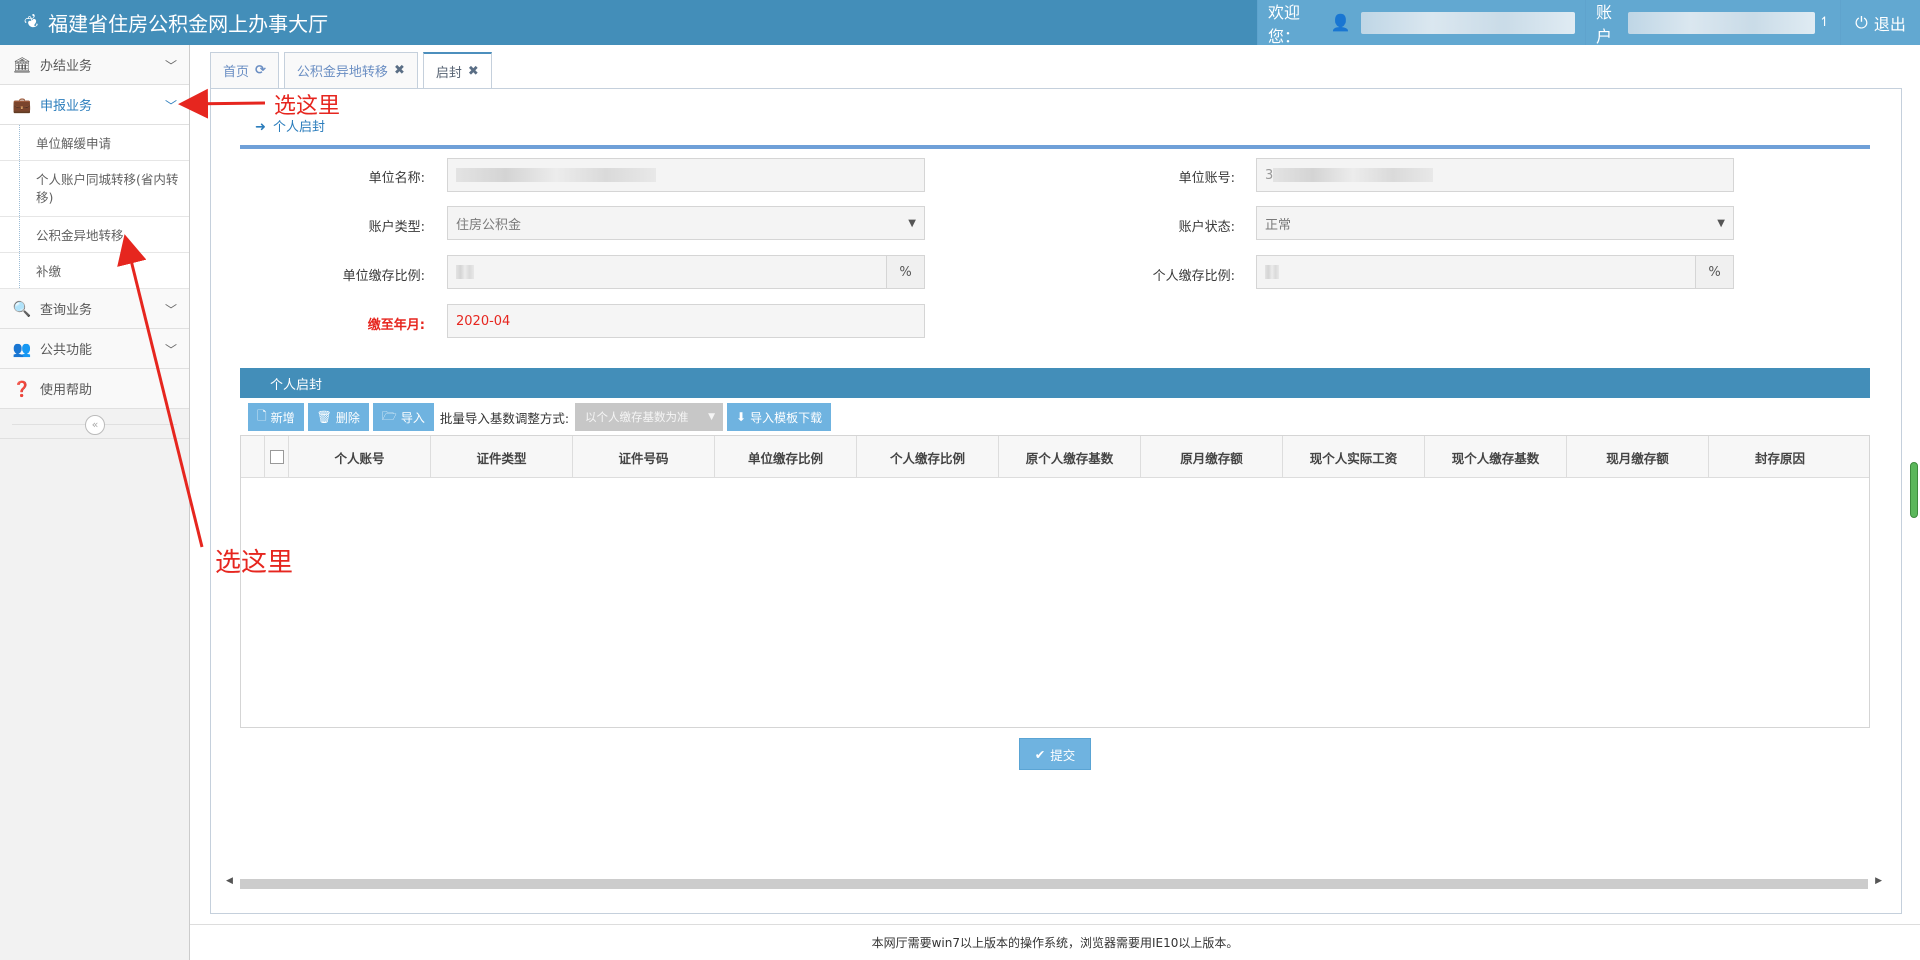 This screenshot has height=960, width=1920. Describe the element at coordinates (254, 563) in the screenshot. I see `annotation-text-bottom: 选这里` at that location.